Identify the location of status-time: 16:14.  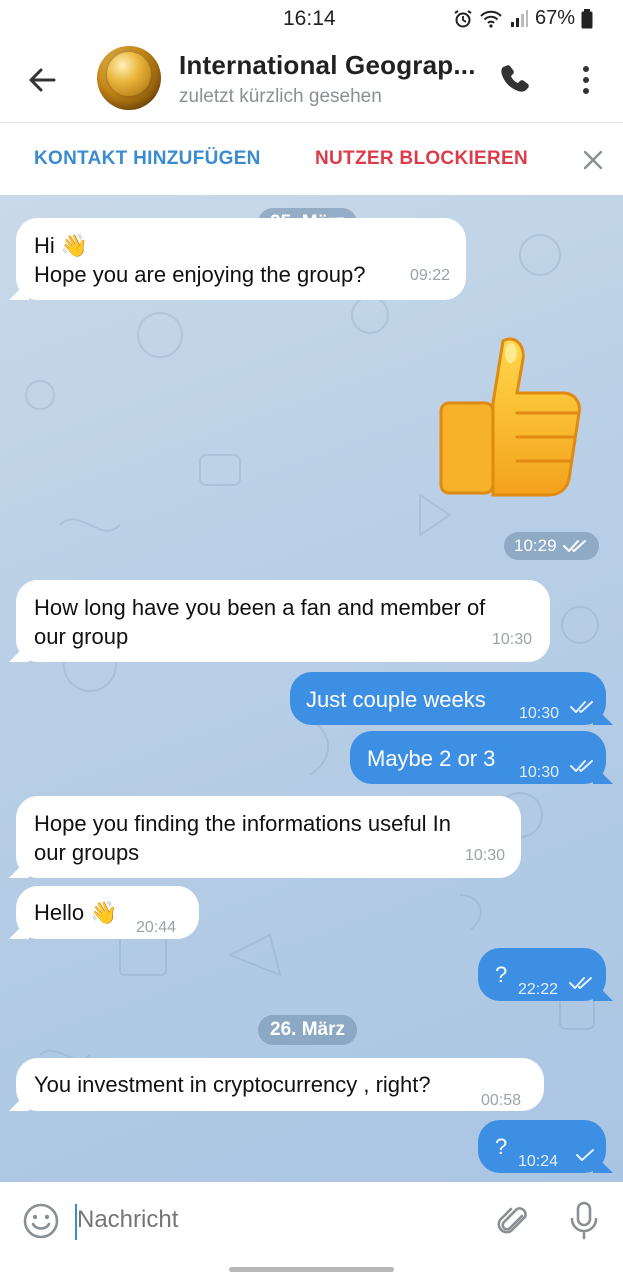
(309, 18).